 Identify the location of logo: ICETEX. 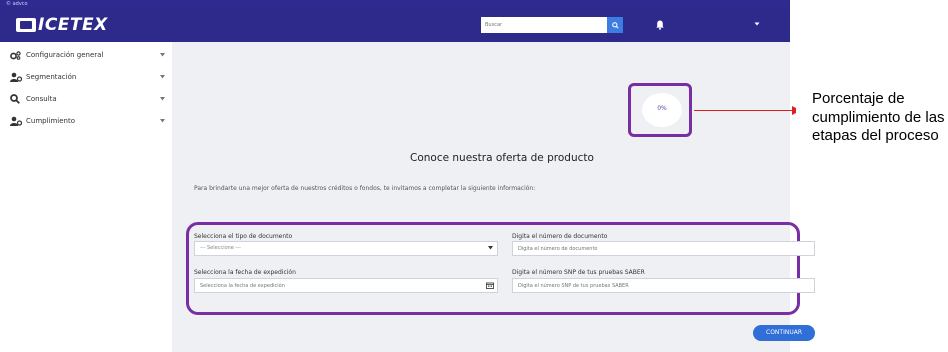
(62, 25).